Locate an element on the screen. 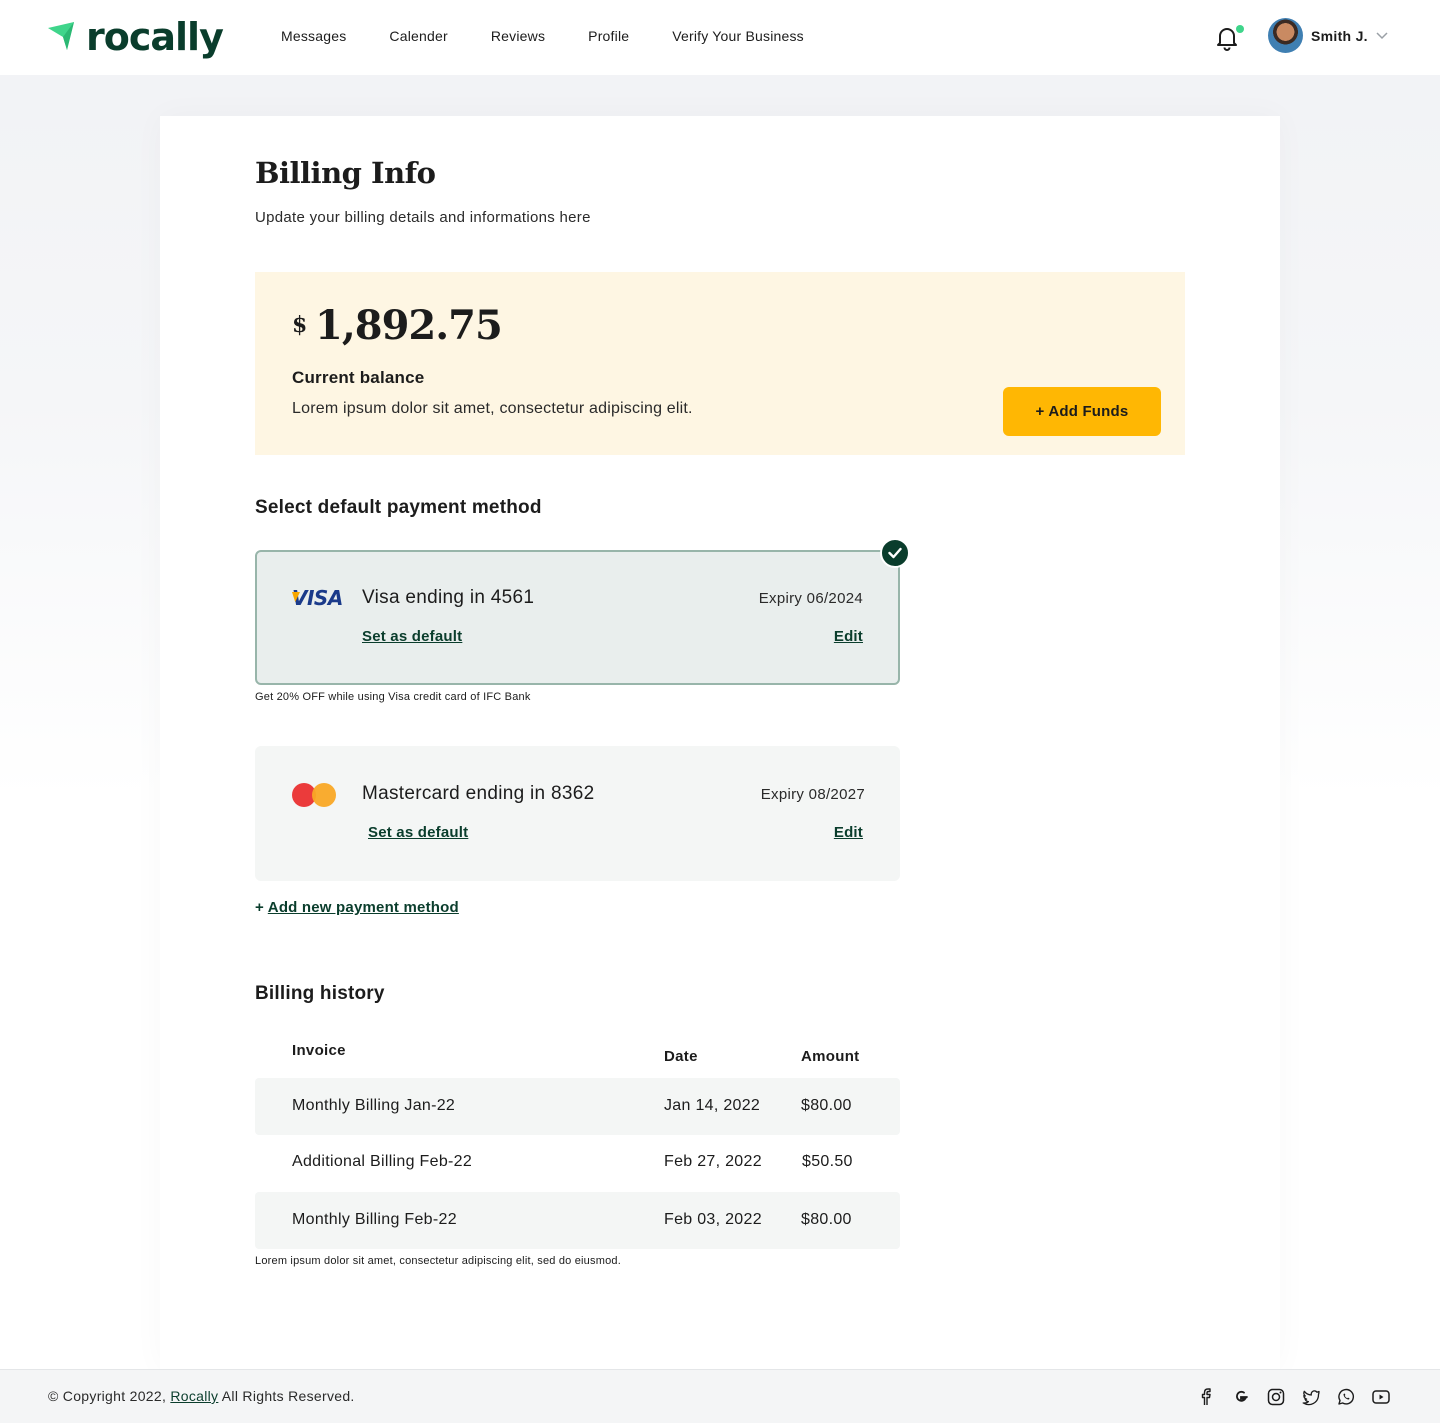  payment-method-name: Mastercard ending in 8362 is located at coordinates (478, 793).